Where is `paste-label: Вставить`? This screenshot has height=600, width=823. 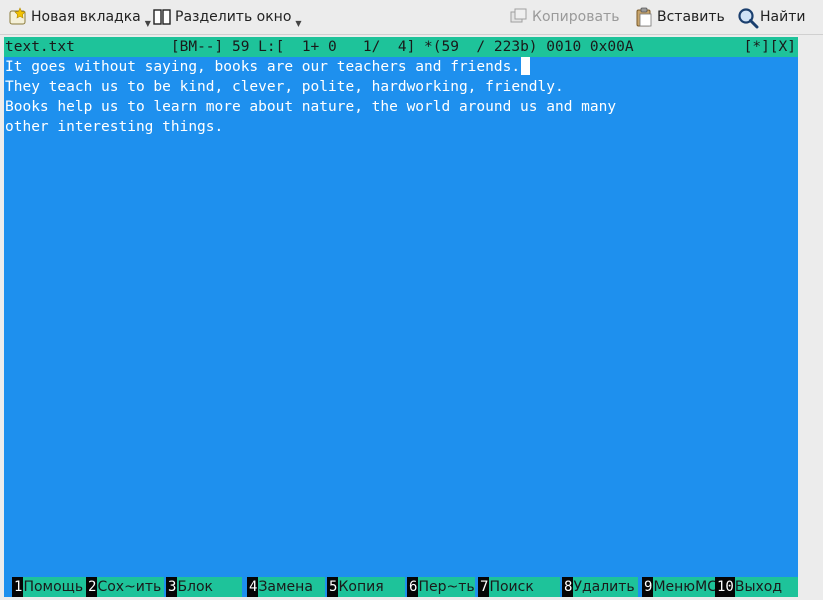
paste-label: Вставить is located at coordinates (691, 17).